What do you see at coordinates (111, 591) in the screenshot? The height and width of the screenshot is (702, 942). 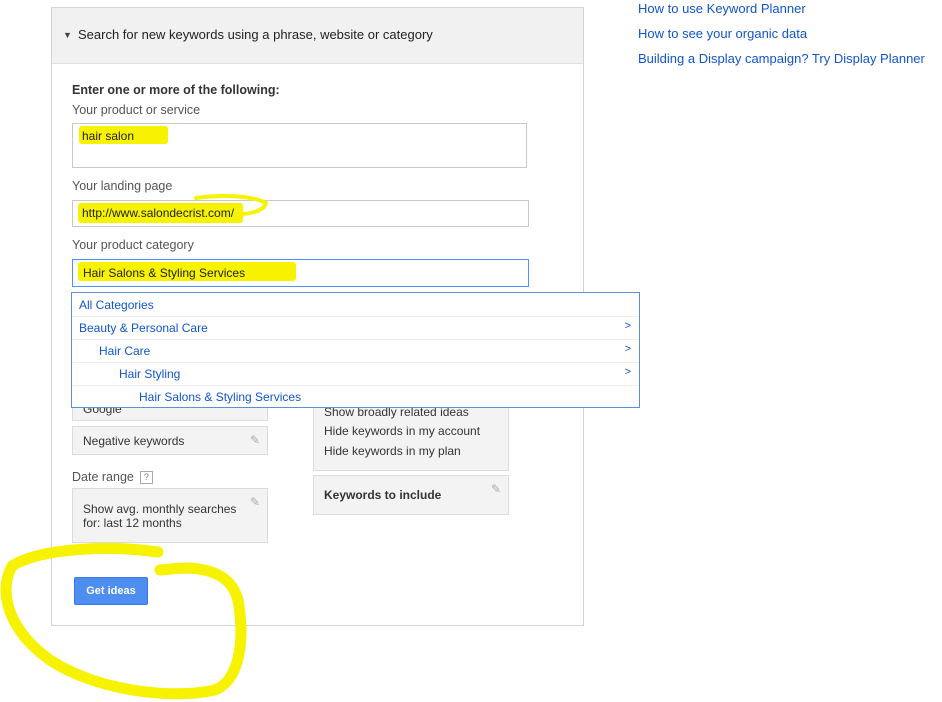 I see `get-ideas-button: Get ideas` at bounding box center [111, 591].